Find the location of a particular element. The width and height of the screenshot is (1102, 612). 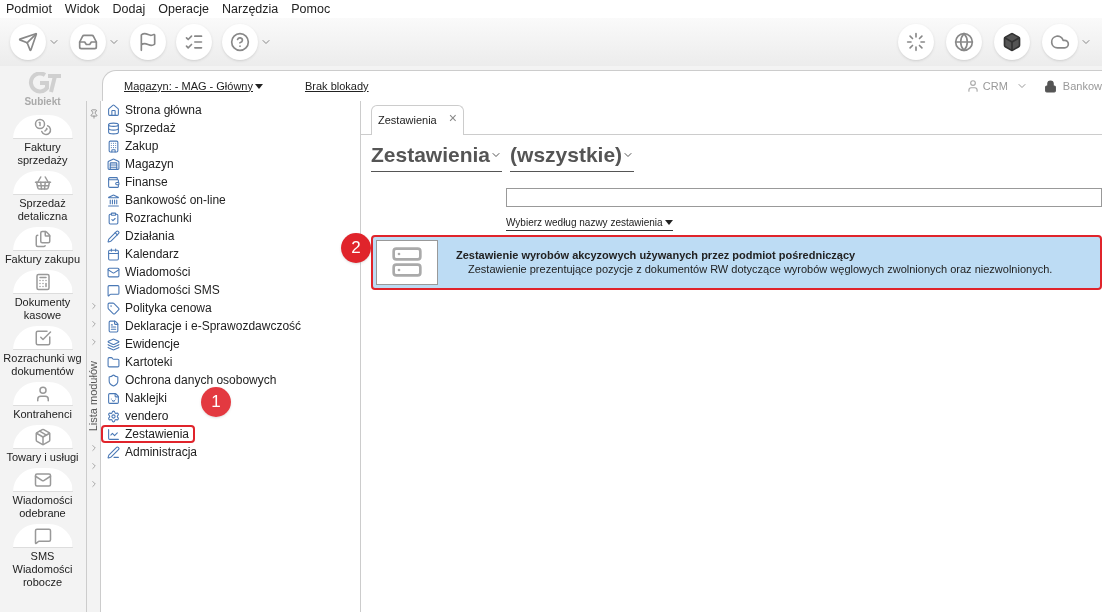

person-icon is located at coordinates (972, 86).